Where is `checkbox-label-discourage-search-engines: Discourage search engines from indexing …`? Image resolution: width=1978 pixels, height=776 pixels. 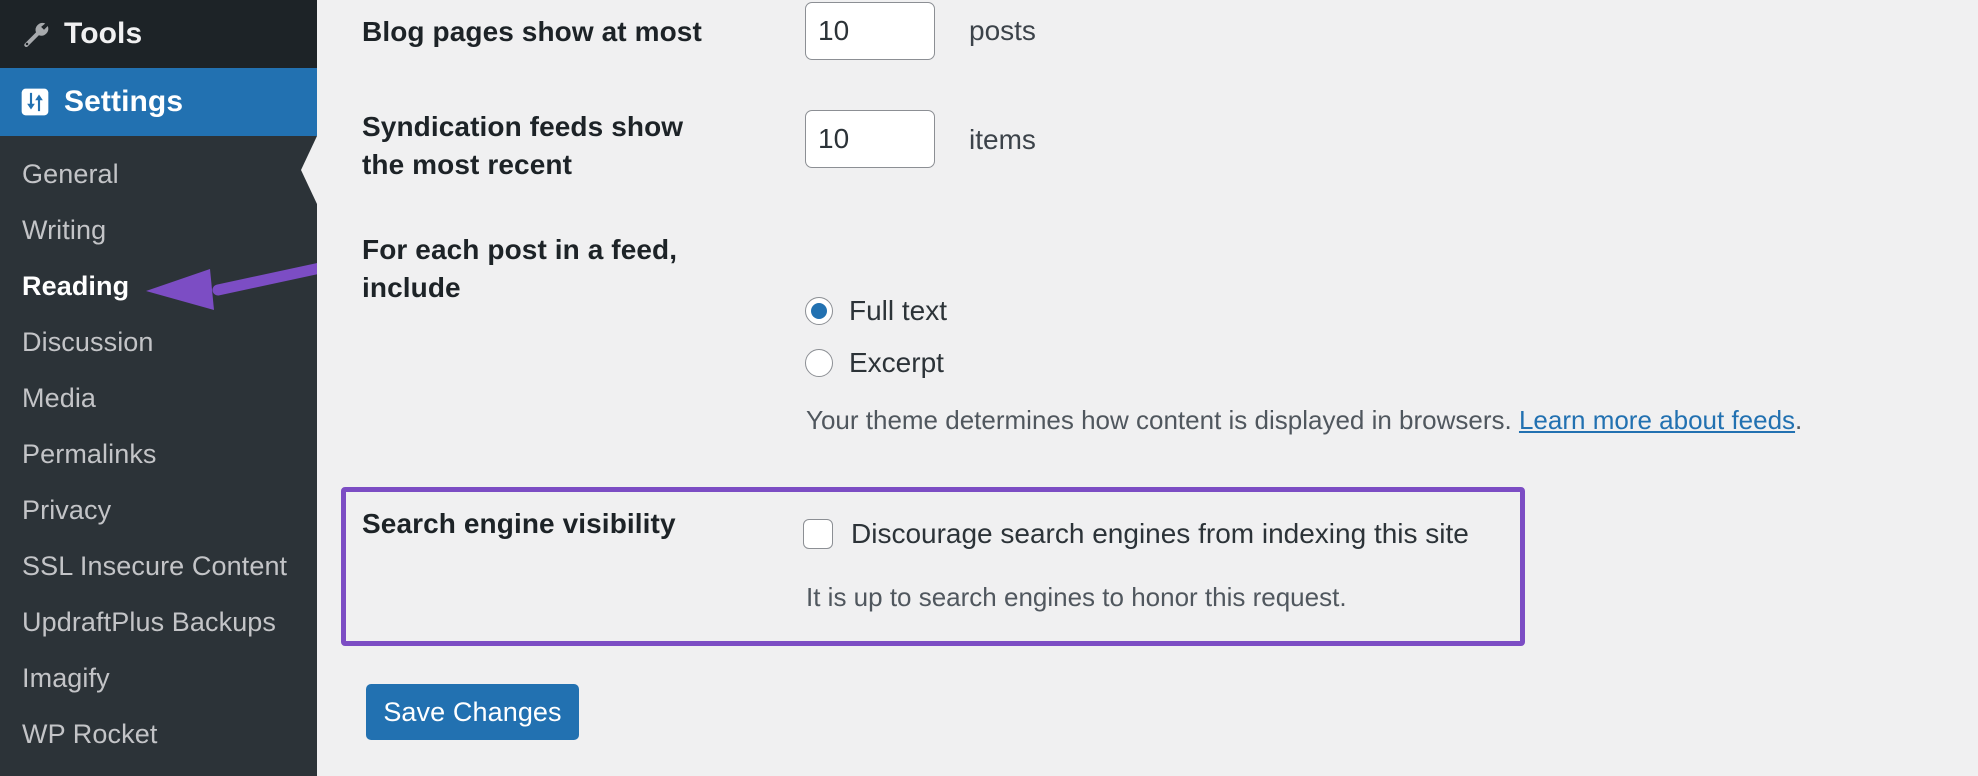 checkbox-label-discourage-search-engines: Discourage search engines from indexing … is located at coordinates (1160, 533).